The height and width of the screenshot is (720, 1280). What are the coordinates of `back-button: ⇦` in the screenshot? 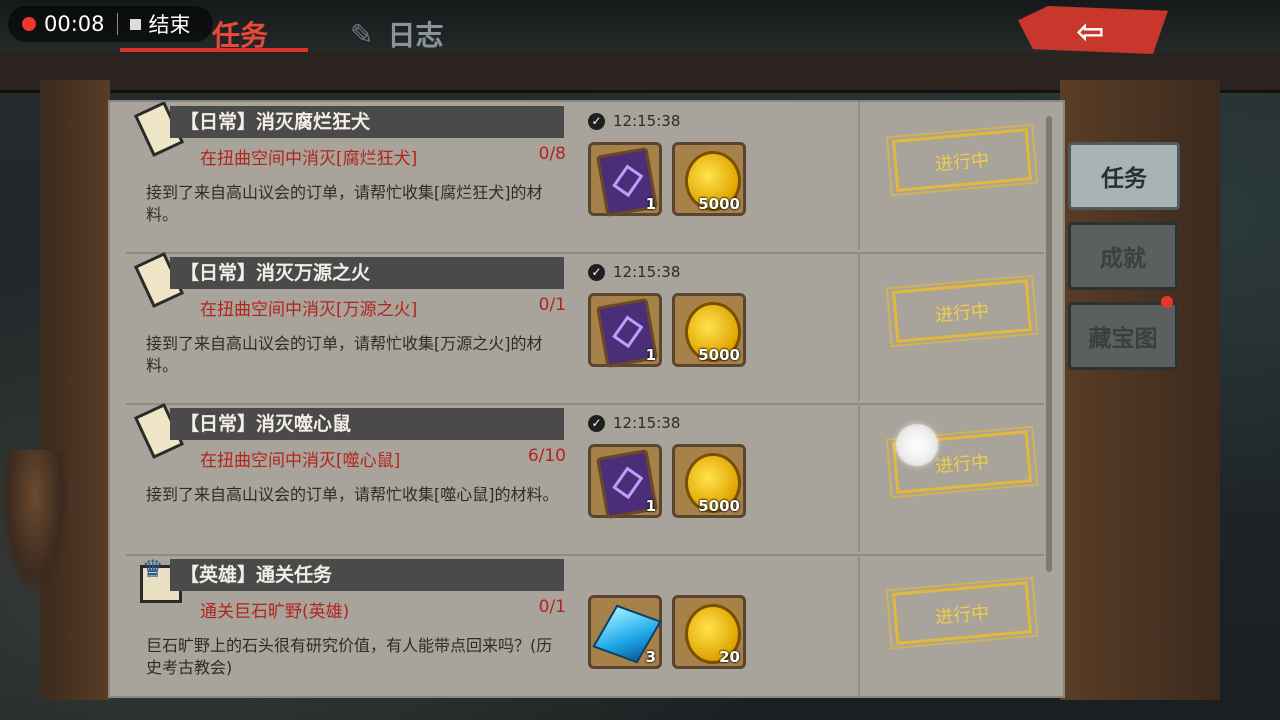 It's located at (1093, 30).